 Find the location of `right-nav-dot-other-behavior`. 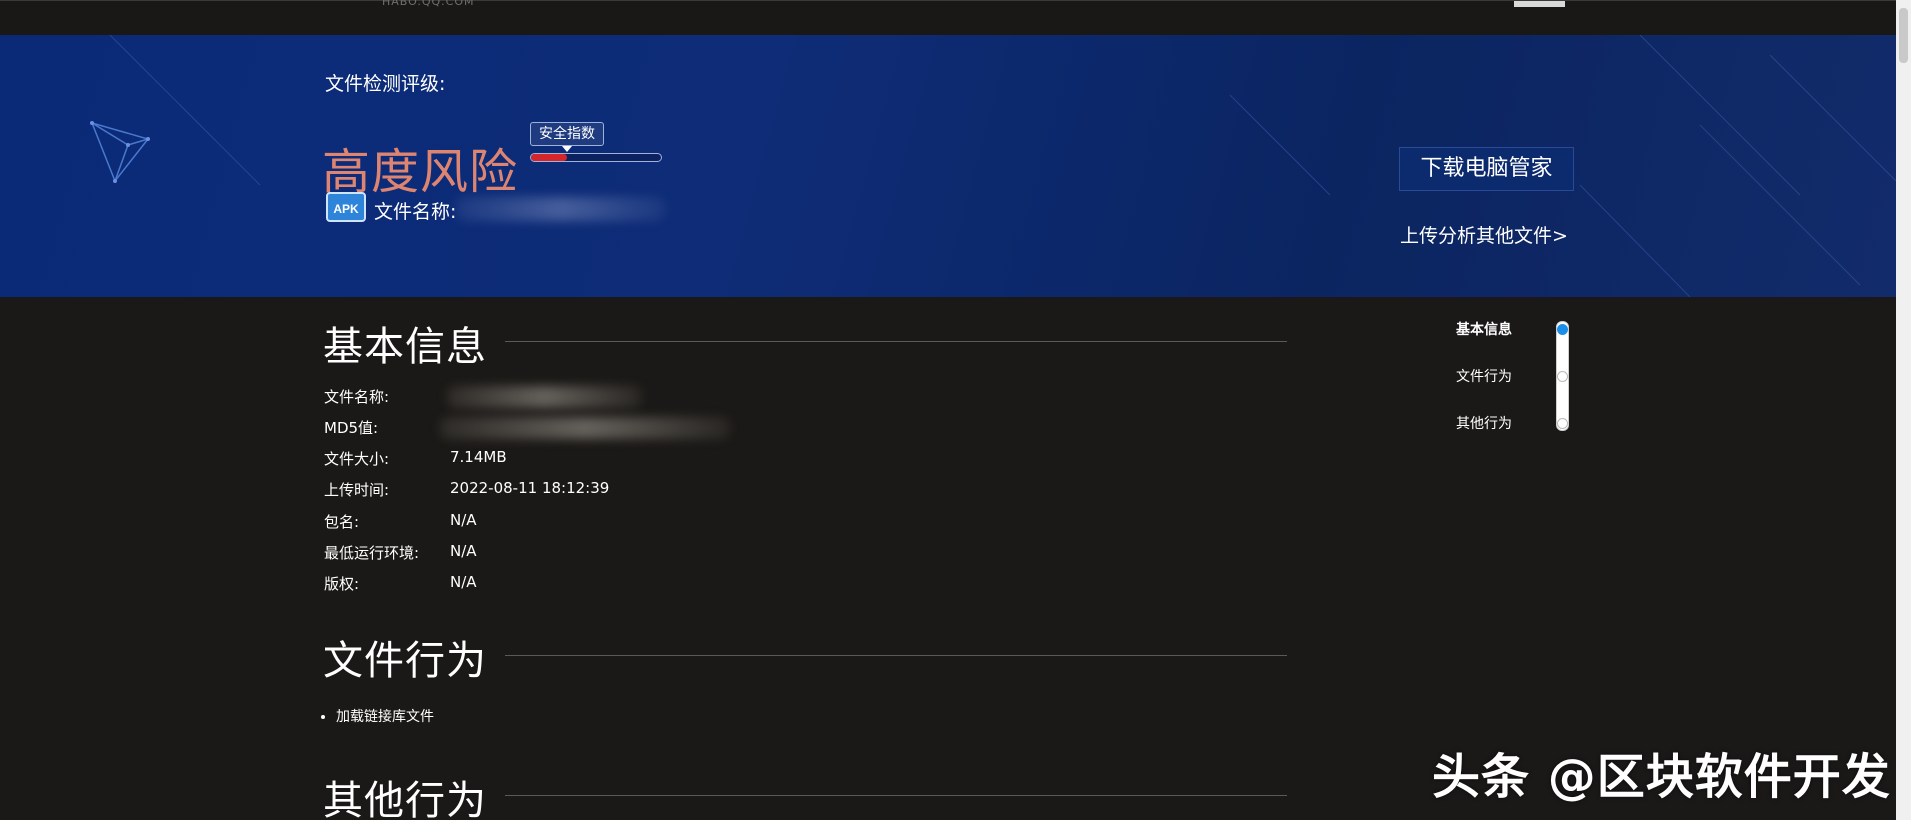

right-nav-dot-other-behavior is located at coordinates (1562, 423).